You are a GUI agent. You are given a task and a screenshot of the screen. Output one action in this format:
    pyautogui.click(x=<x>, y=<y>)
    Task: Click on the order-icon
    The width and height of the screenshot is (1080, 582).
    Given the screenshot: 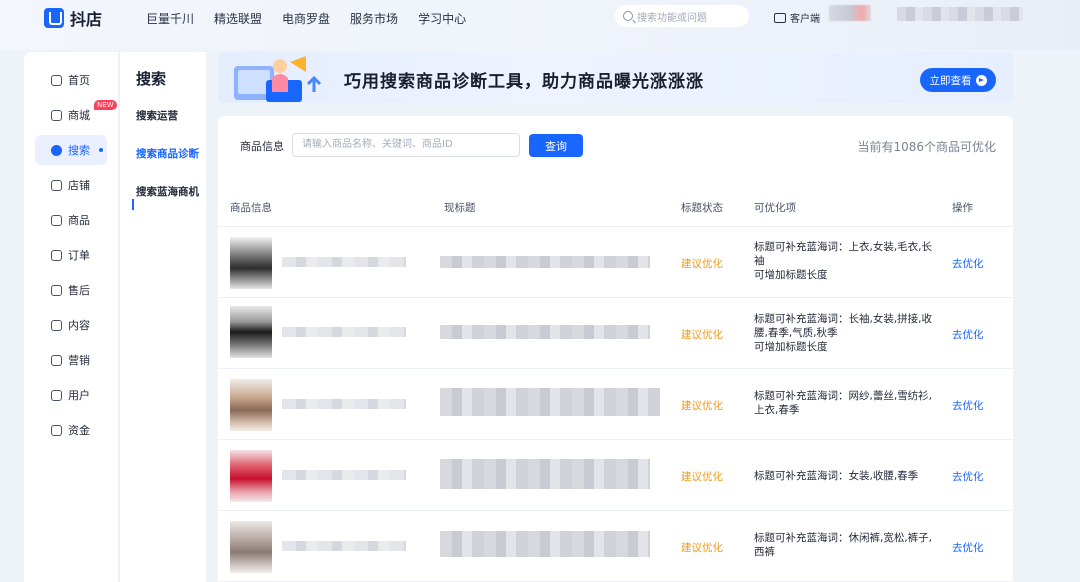 What is the action you would take?
    pyautogui.click(x=56, y=255)
    